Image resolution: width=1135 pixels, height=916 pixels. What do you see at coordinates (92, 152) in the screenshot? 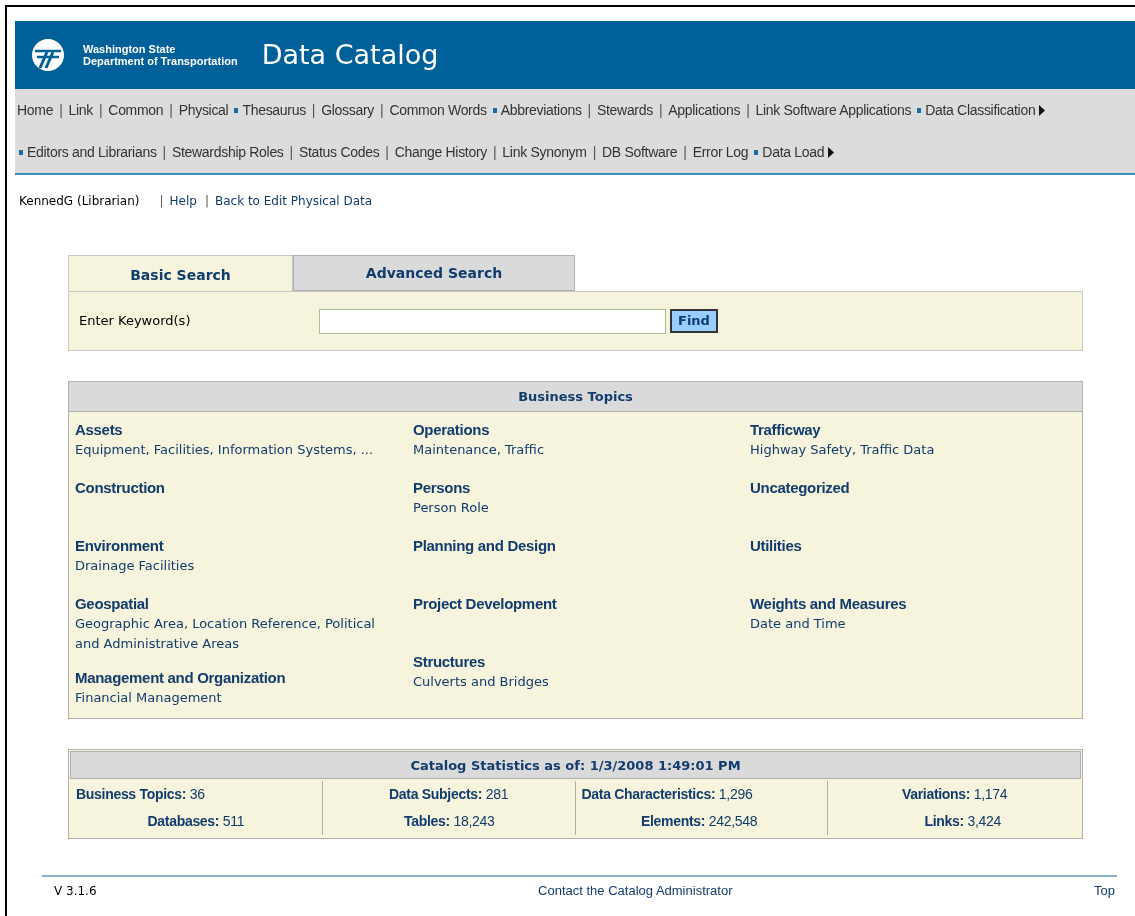
I see `nav-link: Editors and Librarians` at bounding box center [92, 152].